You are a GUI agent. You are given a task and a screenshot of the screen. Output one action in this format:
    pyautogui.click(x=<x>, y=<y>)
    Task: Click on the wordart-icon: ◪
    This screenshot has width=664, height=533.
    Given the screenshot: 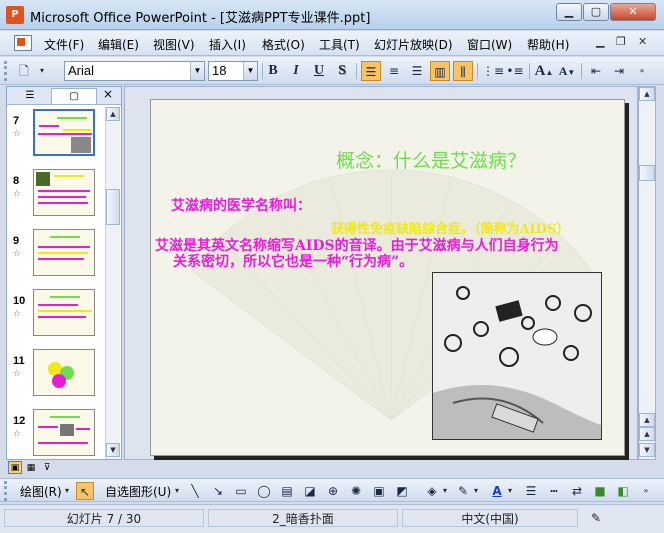 What is the action you would take?
    pyautogui.click(x=310, y=491)
    